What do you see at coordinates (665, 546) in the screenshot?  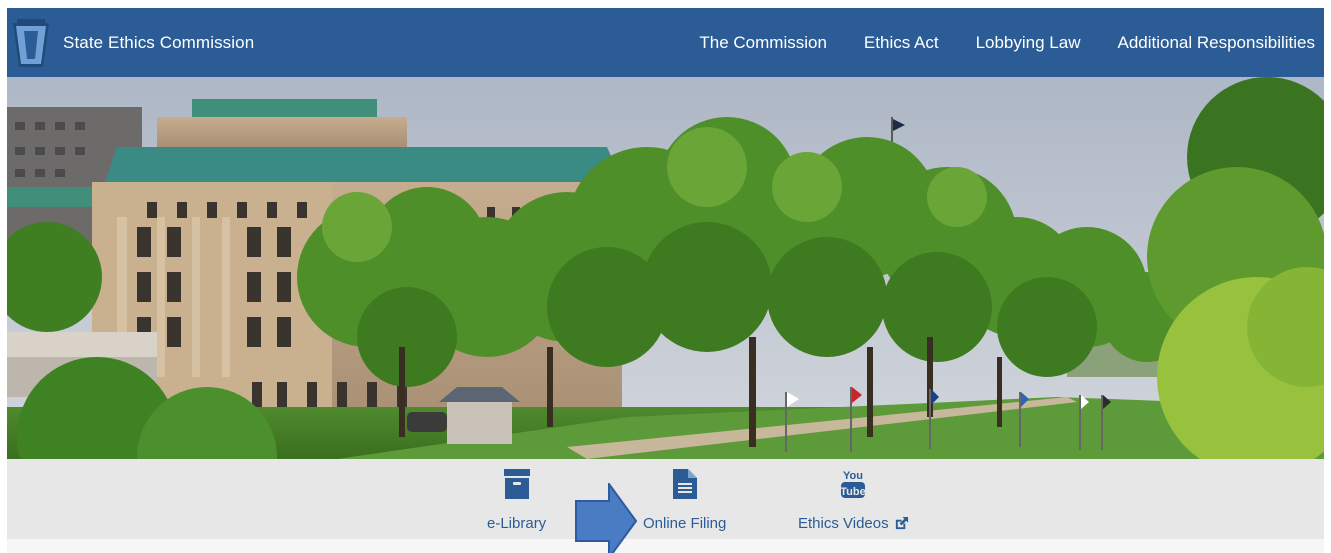 I see `content-area` at bounding box center [665, 546].